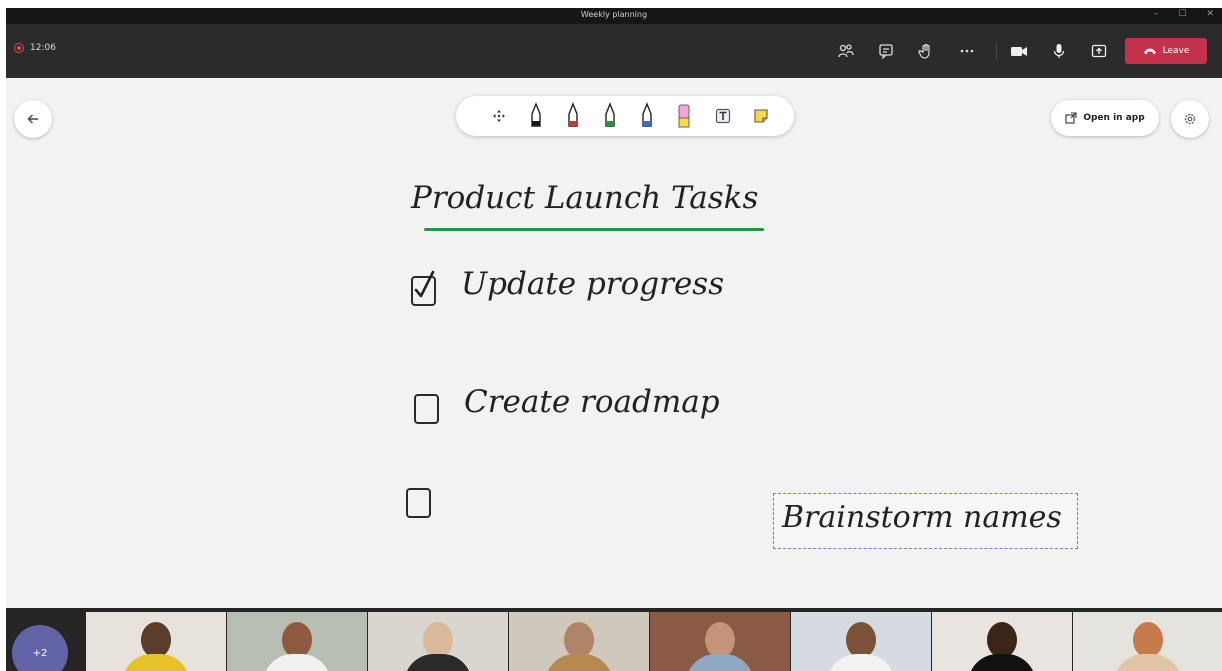 The image size is (1222, 671). I want to click on whiteboard-toolbar, so click(625, 116).